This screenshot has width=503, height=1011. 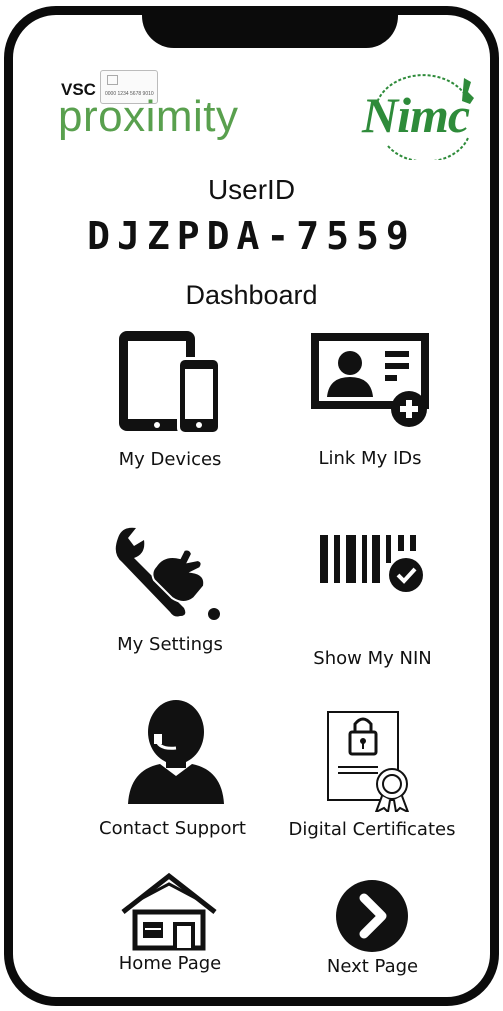 What do you see at coordinates (251, 189) in the screenshot?
I see `userid-label: UserID` at bounding box center [251, 189].